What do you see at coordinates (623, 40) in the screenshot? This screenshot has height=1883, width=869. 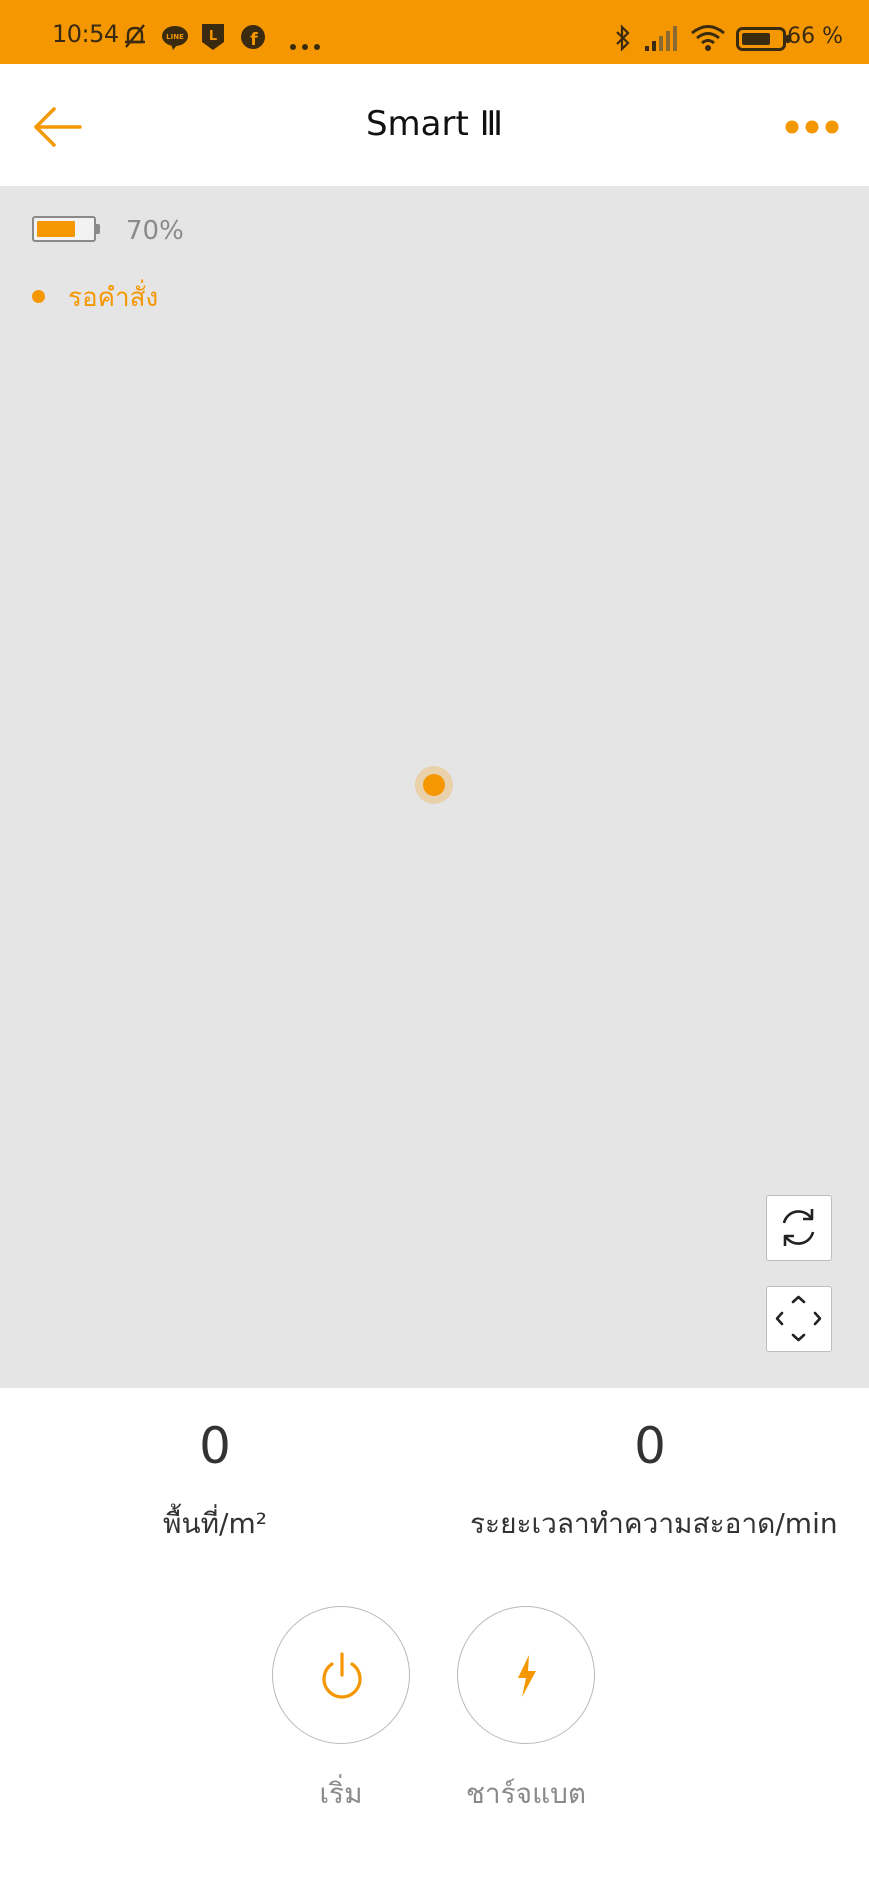 I see `bluetooth-icon` at bounding box center [623, 40].